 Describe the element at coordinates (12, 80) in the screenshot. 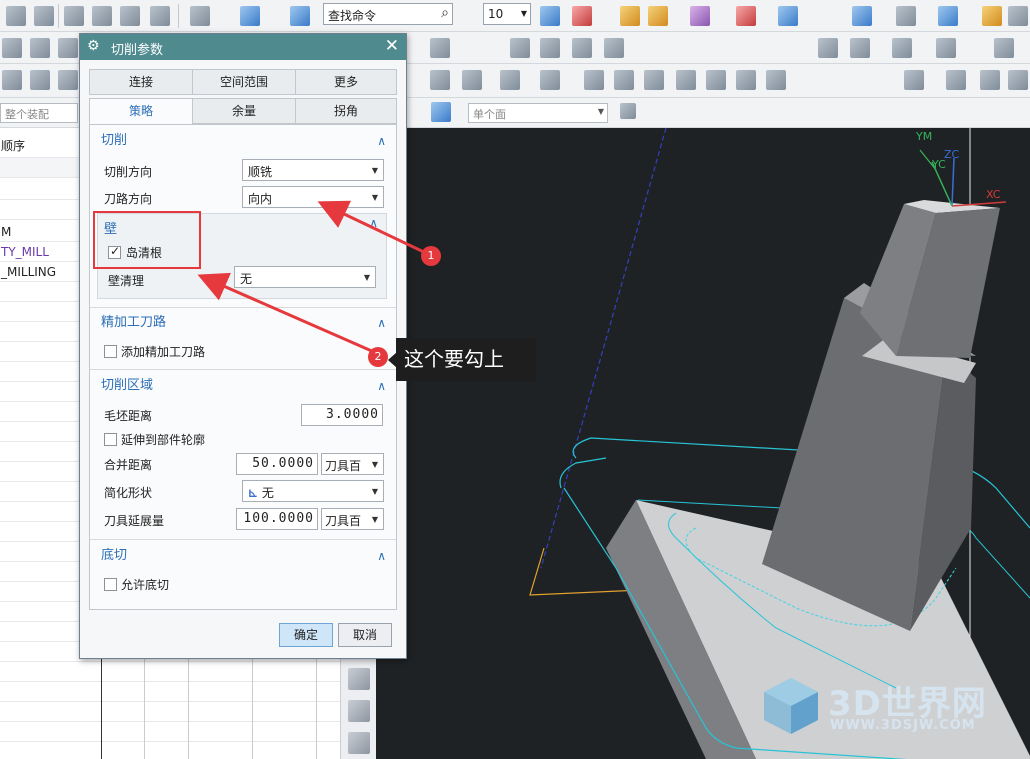

I see `arrow-icon` at that location.